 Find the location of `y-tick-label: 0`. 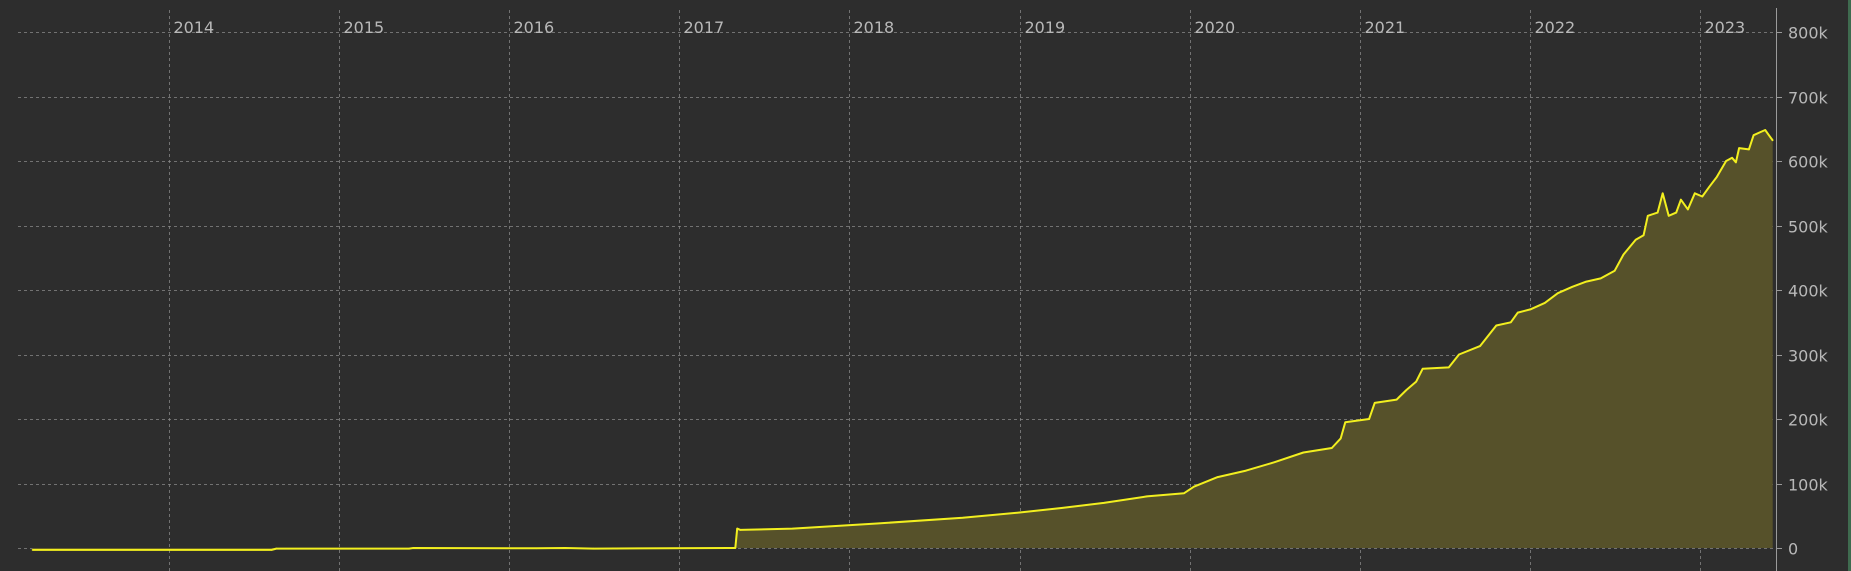

y-tick-label: 0 is located at coordinates (1793, 549).